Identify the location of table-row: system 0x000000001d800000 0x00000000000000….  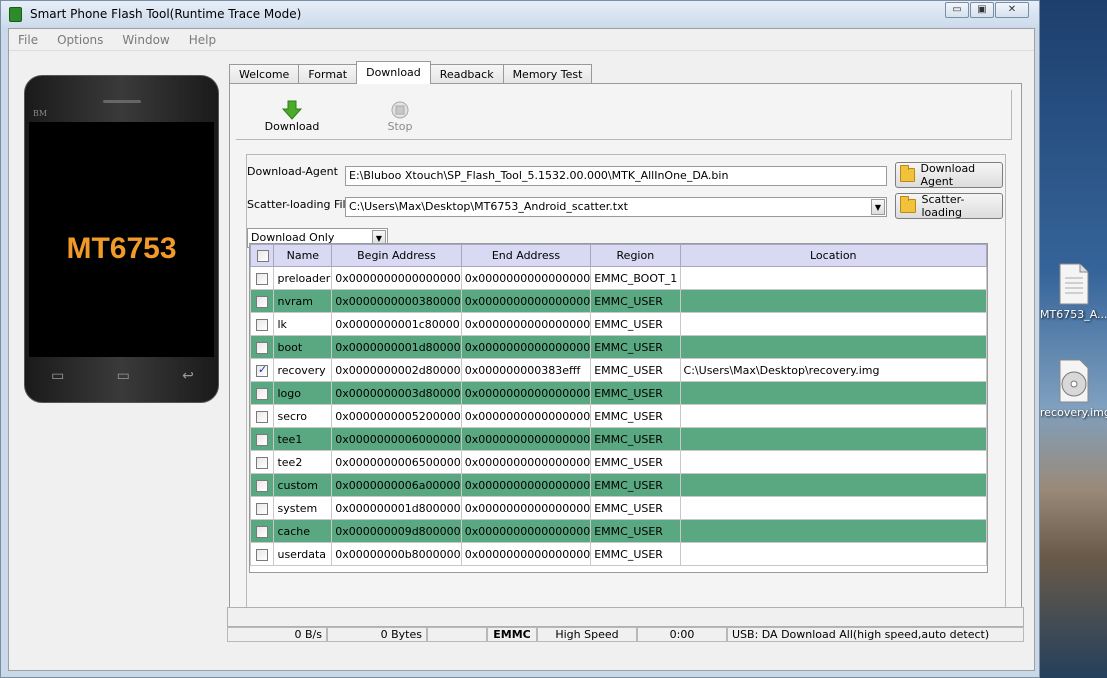
(618, 508).